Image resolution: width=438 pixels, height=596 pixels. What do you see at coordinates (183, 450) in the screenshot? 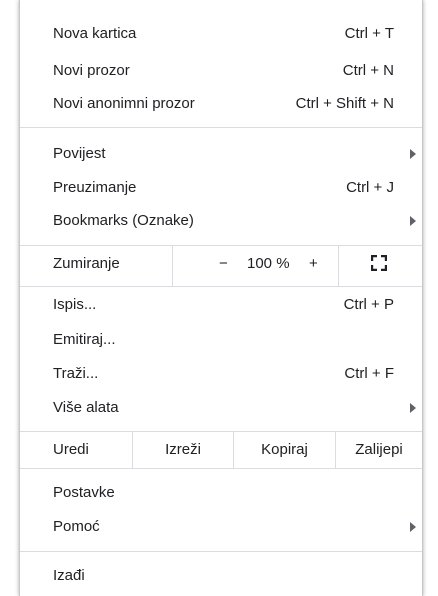
I see `cut-button: Izreži` at bounding box center [183, 450].